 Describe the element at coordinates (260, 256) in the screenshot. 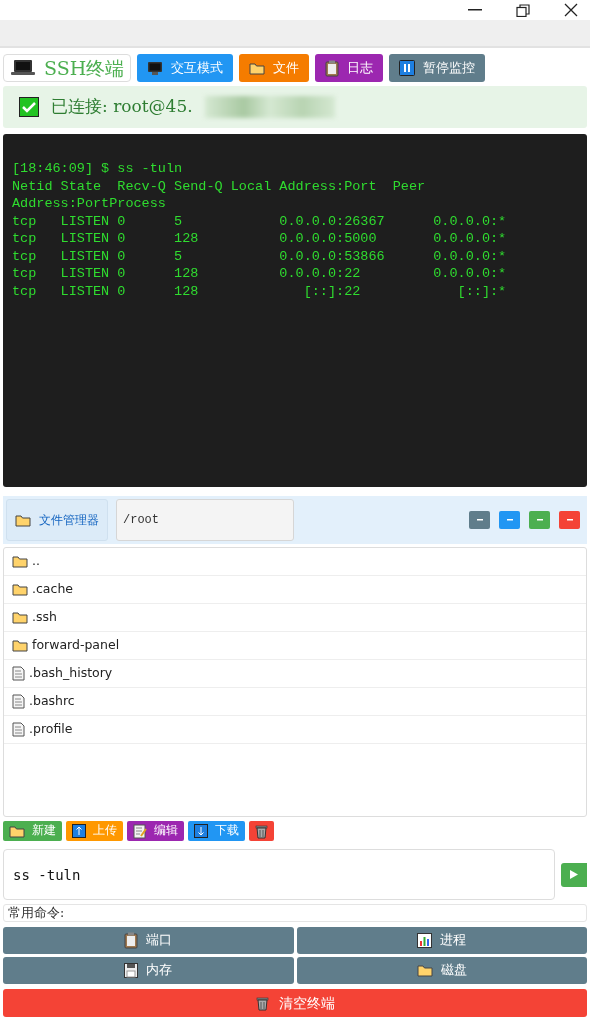

I see `terminal-line: tcp LISTEN 0 5 0.0.0.0:53866 0.0.0.0:*` at that location.